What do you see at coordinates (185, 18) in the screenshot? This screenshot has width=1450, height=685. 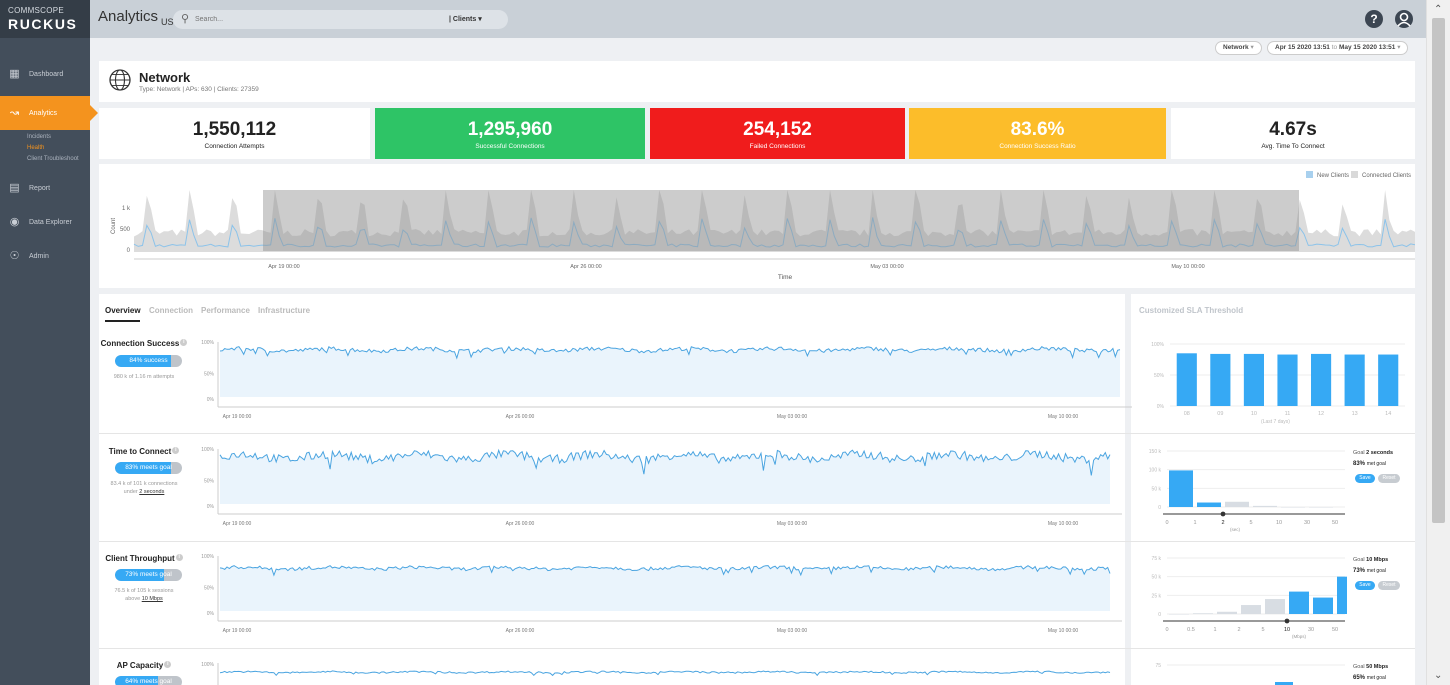 I see `search-icon: ⚲` at bounding box center [185, 18].